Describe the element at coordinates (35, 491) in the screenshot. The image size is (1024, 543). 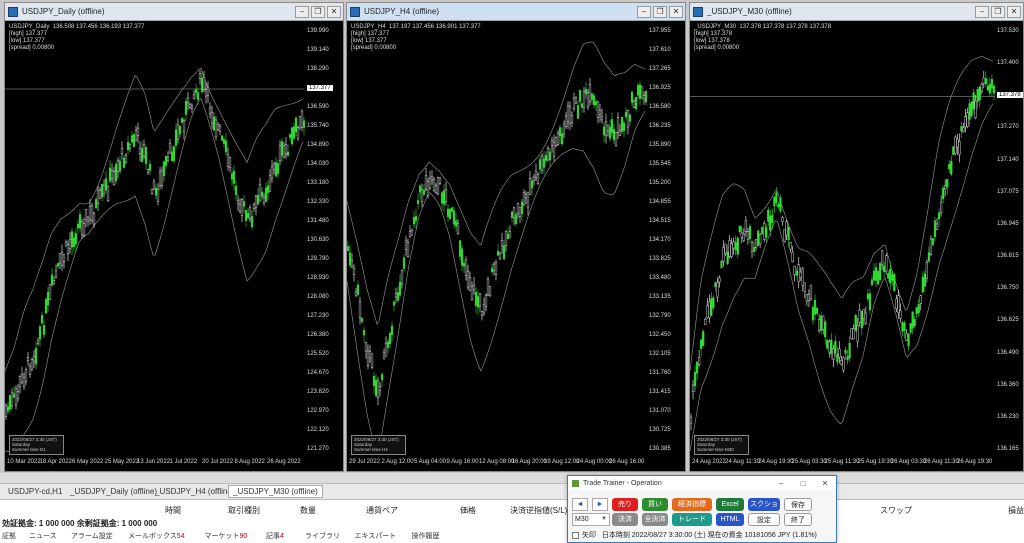
I see `chart-tab: USDJPY-cd,H1` at that location.